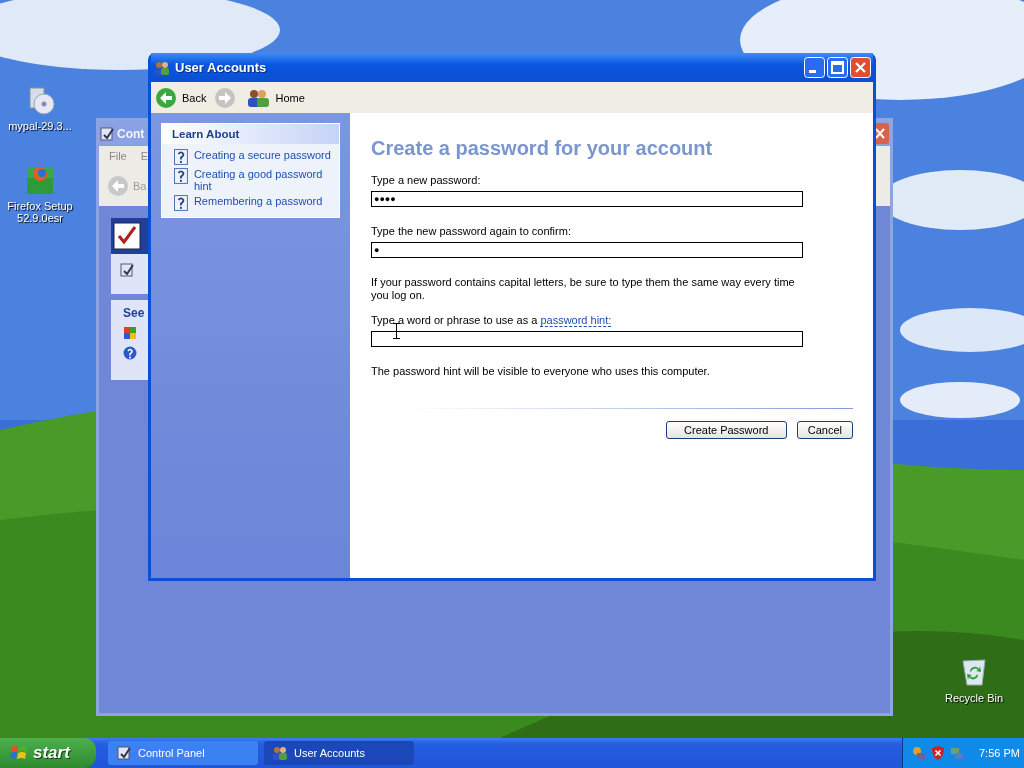  I want to click on desktop-icon-label: Recycle Bin, so click(974, 698).